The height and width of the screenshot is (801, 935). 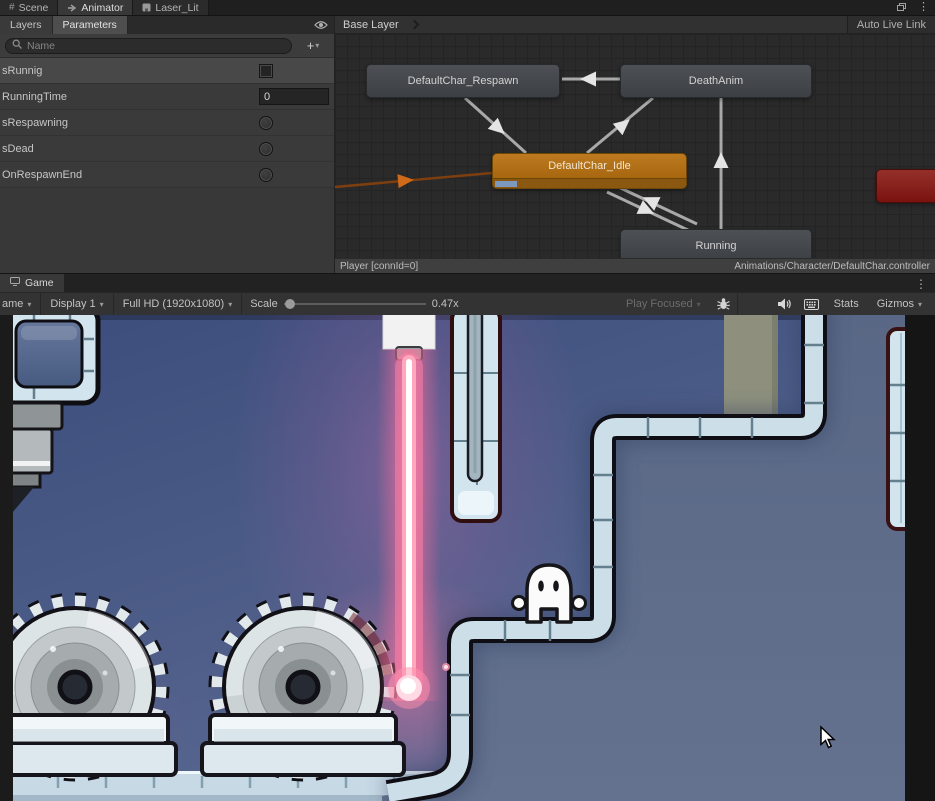 I want to click on layers-parameters-tabs: Layers Parameters, so click(x=167, y=25).